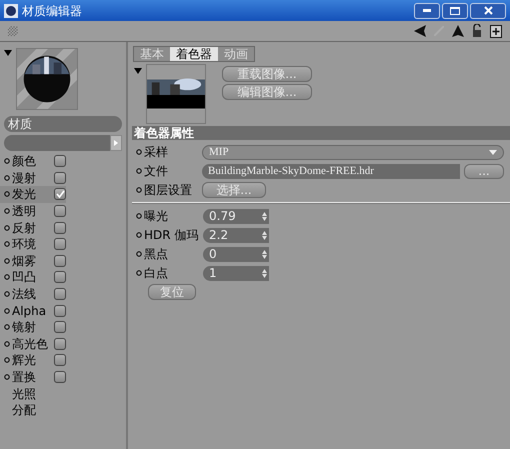 This screenshot has height=449, width=510. I want to click on file-field: BuildingMarble-SkyDome-FREE.hdr, so click(331, 171).